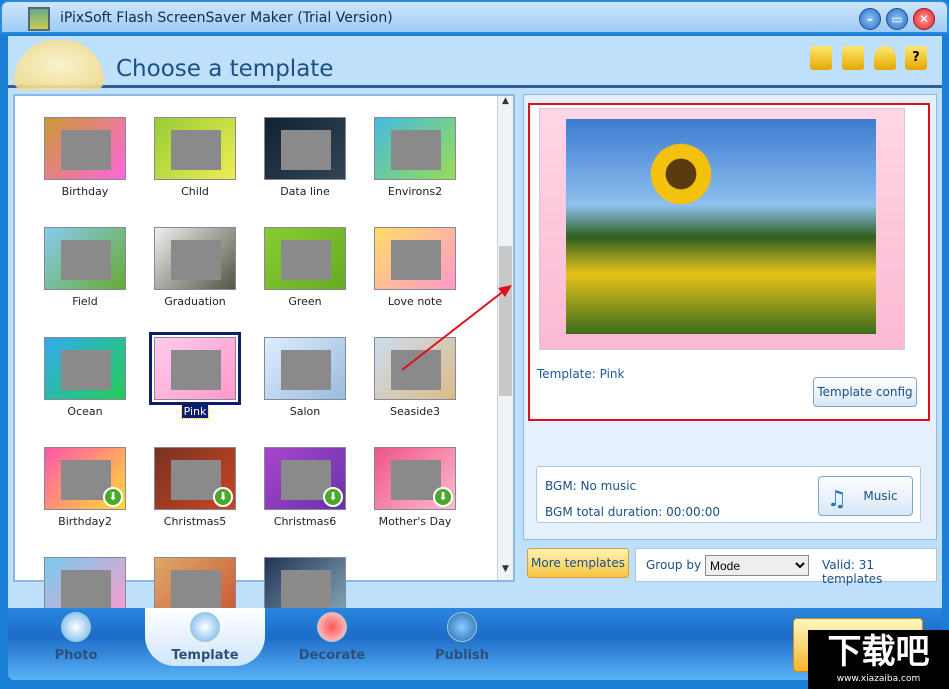 The height and width of the screenshot is (689, 949). I want to click on template-item: ⬇ Christmas6, so click(305, 487).